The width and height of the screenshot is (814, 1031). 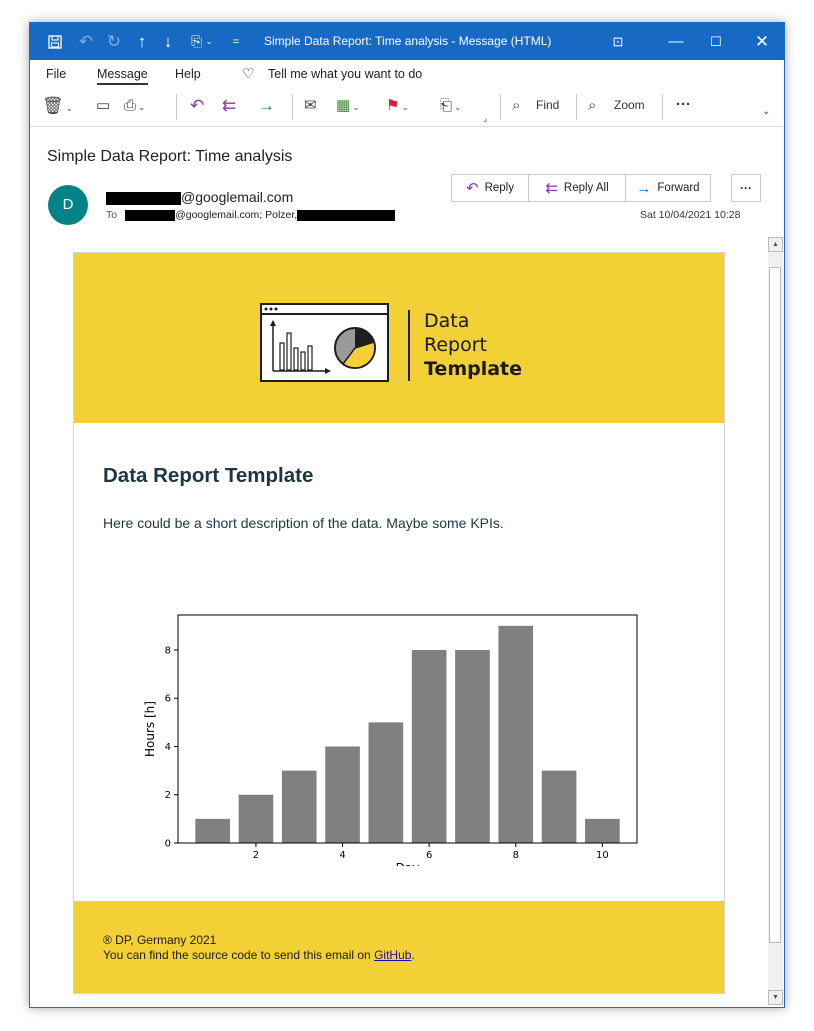 I want to click on y-tick-label: 0, so click(x=168, y=844).